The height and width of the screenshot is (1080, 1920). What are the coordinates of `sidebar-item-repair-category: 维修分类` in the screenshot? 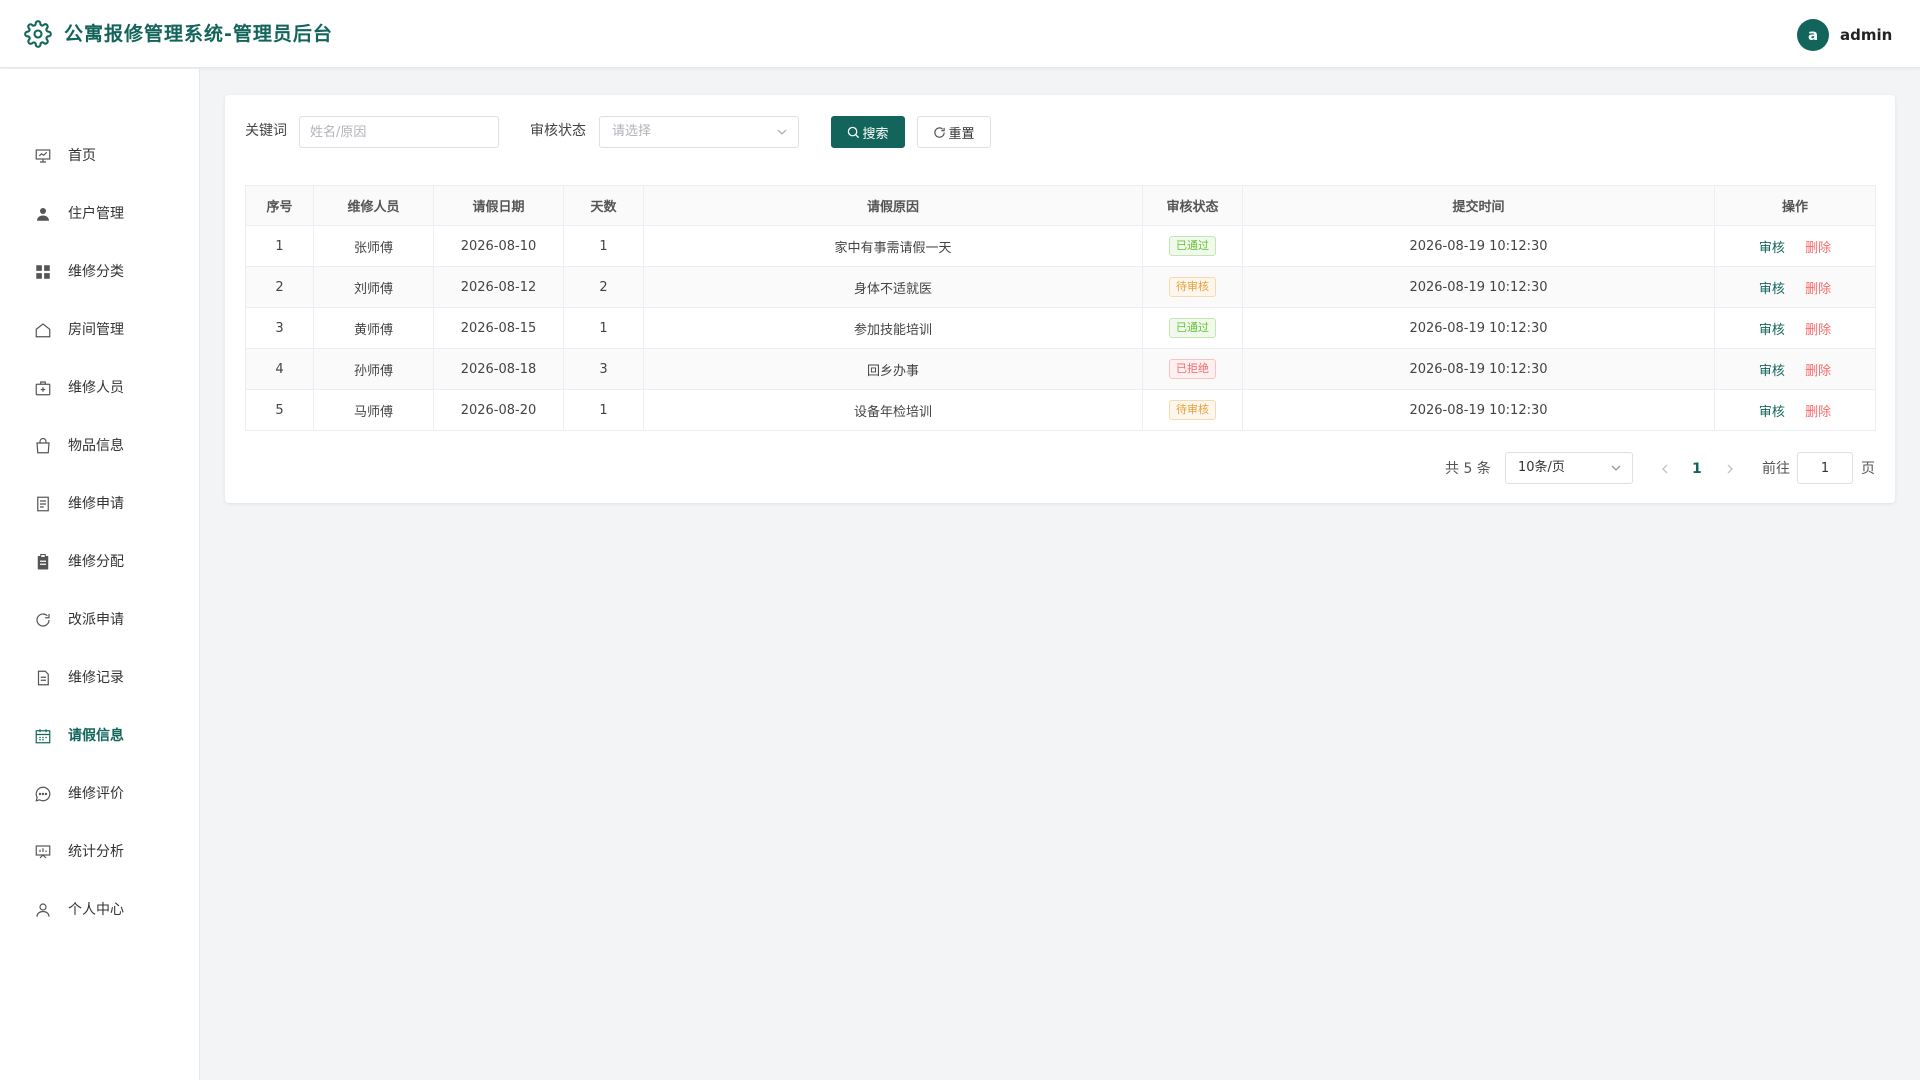 It's located at (99, 272).